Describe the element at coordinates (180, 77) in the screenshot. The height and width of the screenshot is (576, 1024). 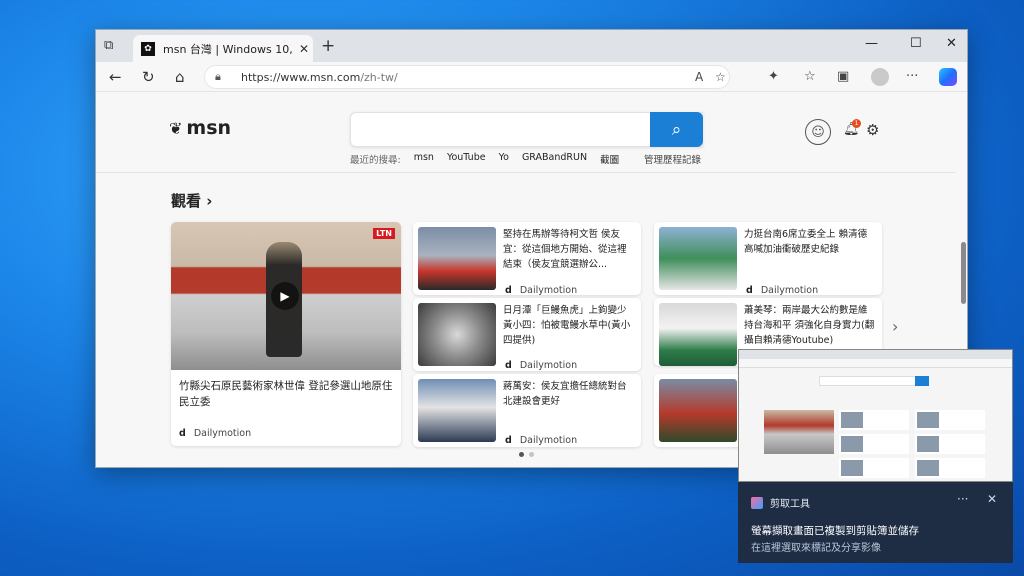
I see `home-icon: ⌂` at that location.